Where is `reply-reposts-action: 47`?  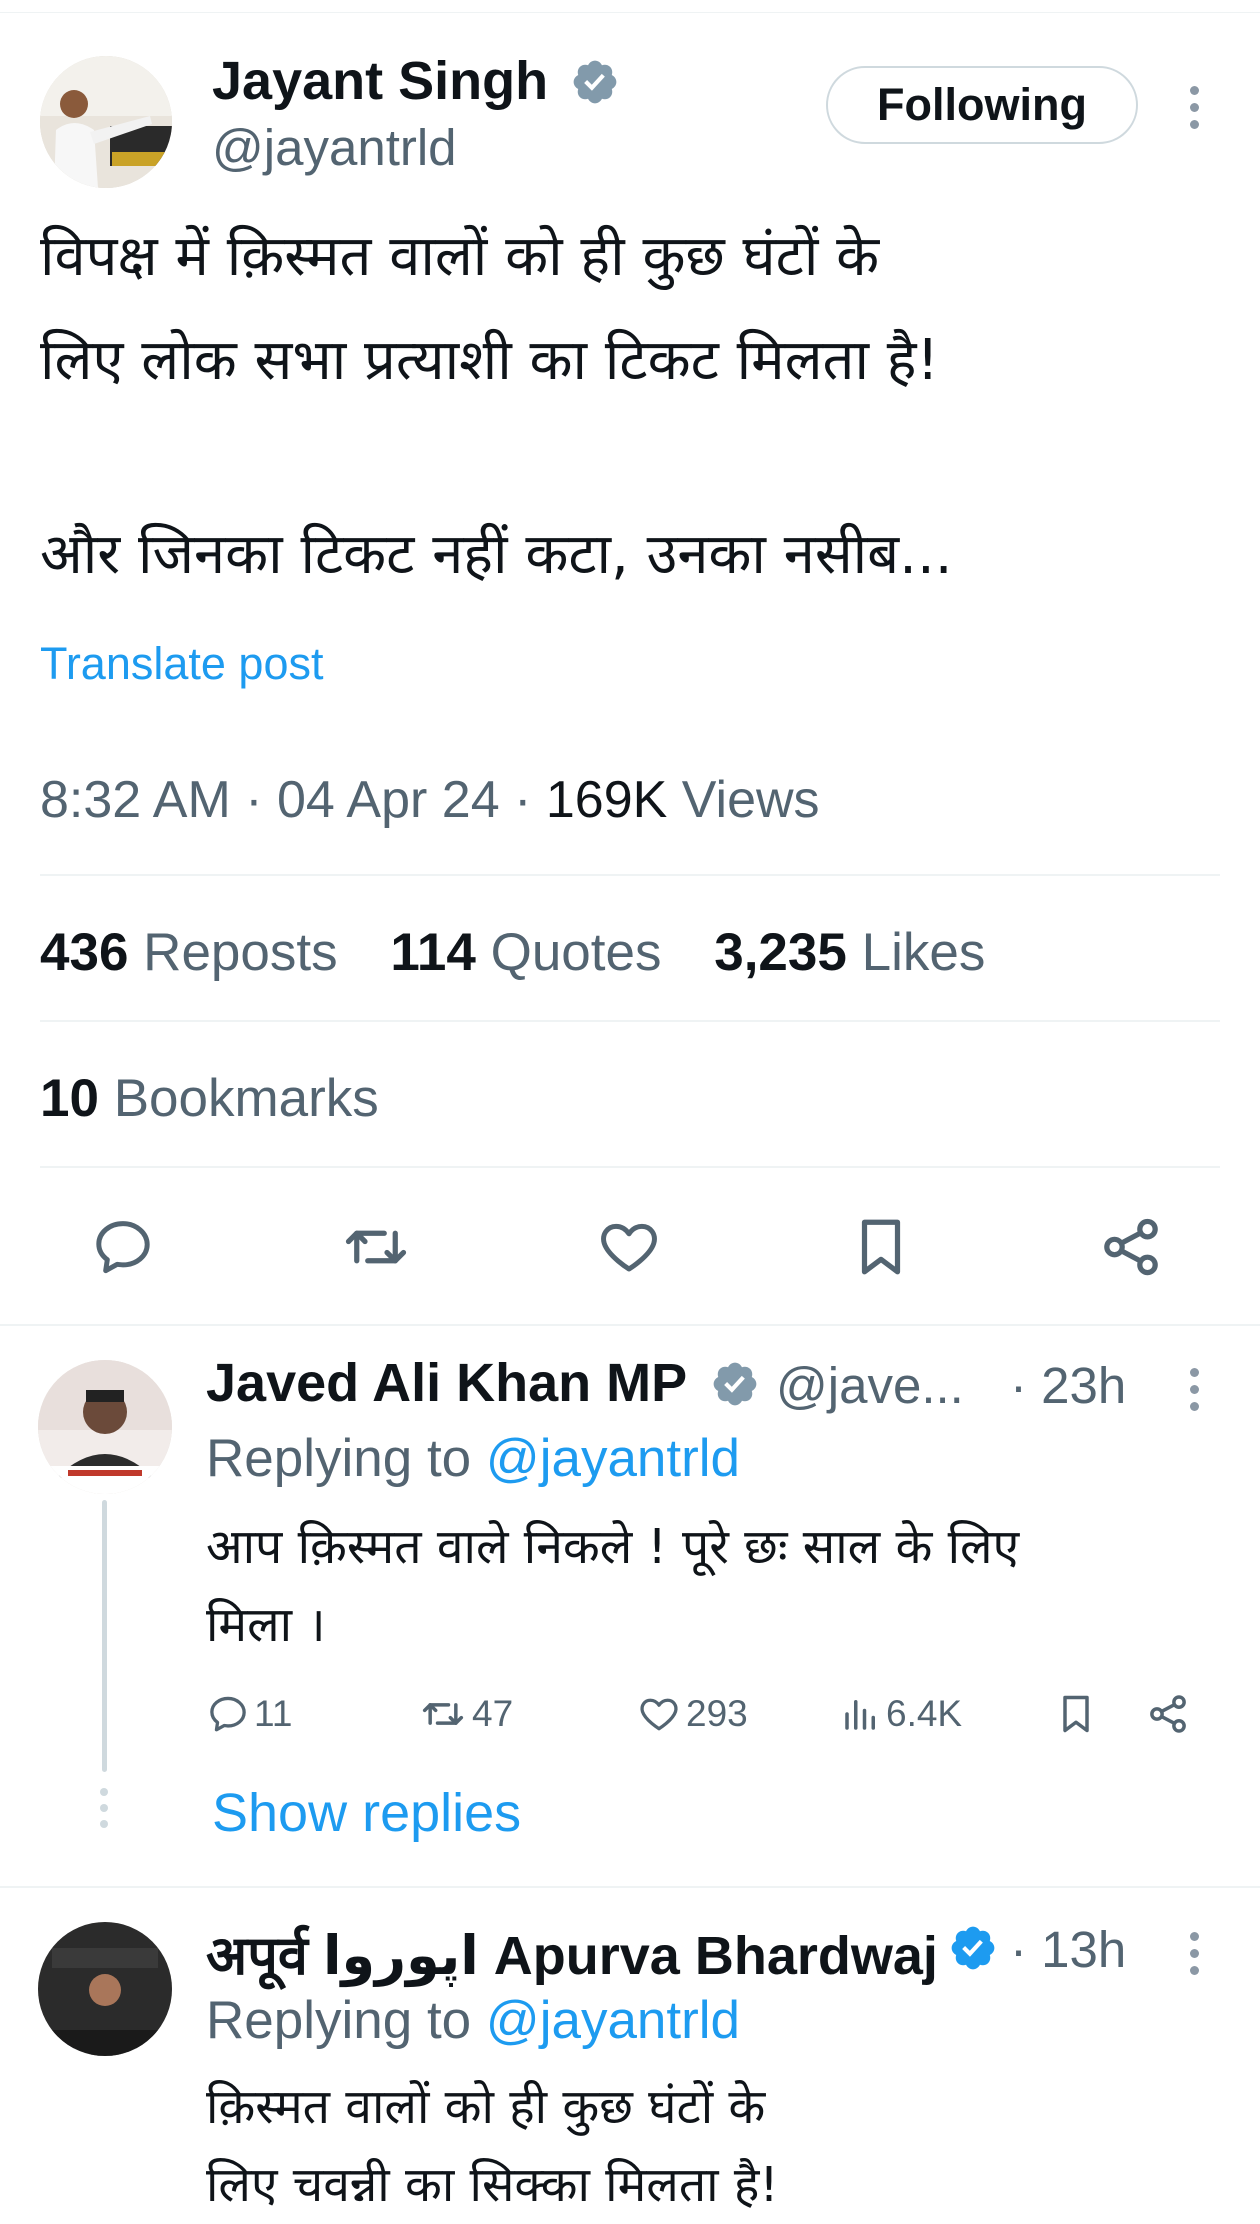 reply-reposts-action: 47 is located at coordinates (465, 1714).